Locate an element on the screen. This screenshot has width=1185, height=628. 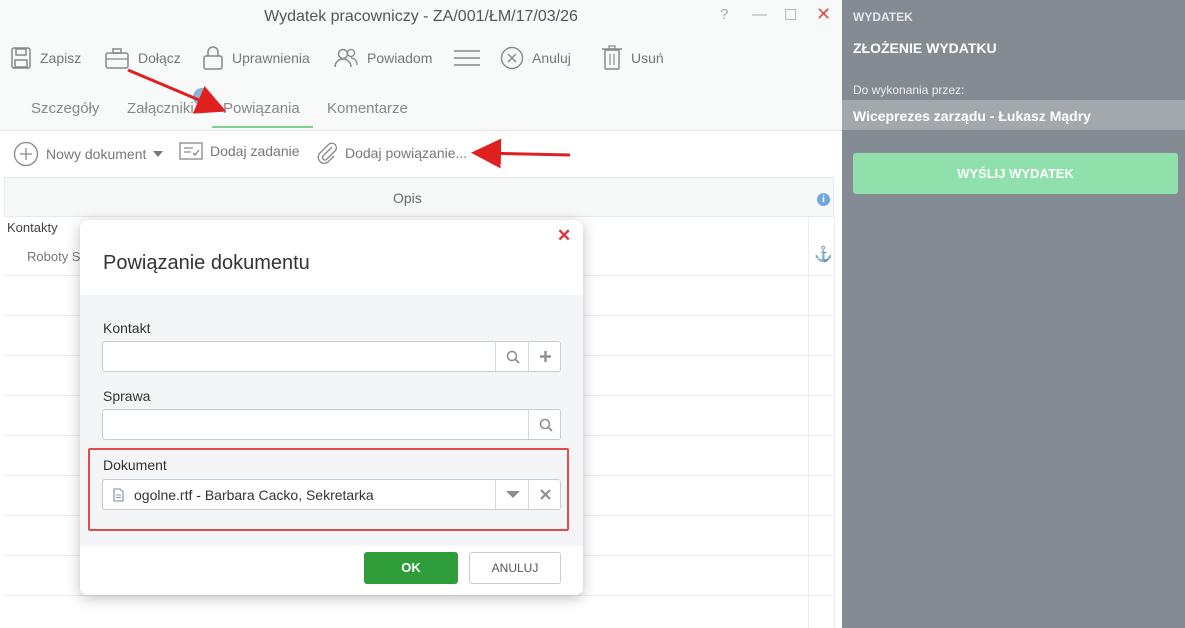
tab-comments: Komentarze is located at coordinates (367, 108).